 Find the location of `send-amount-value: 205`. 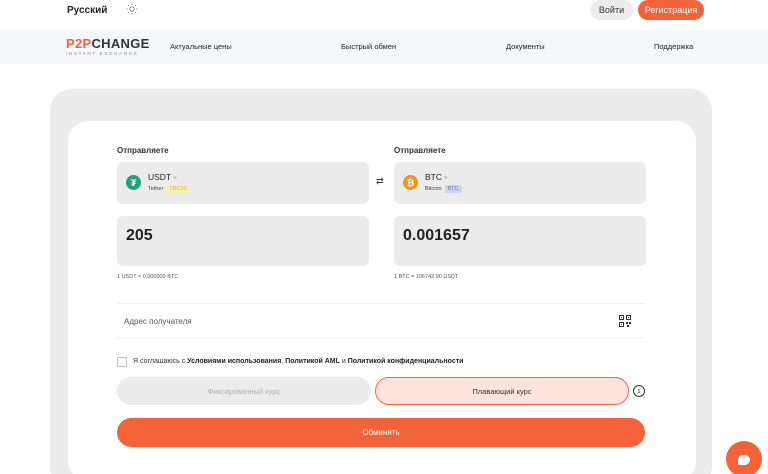

send-amount-value: 205 is located at coordinates (139, 235).